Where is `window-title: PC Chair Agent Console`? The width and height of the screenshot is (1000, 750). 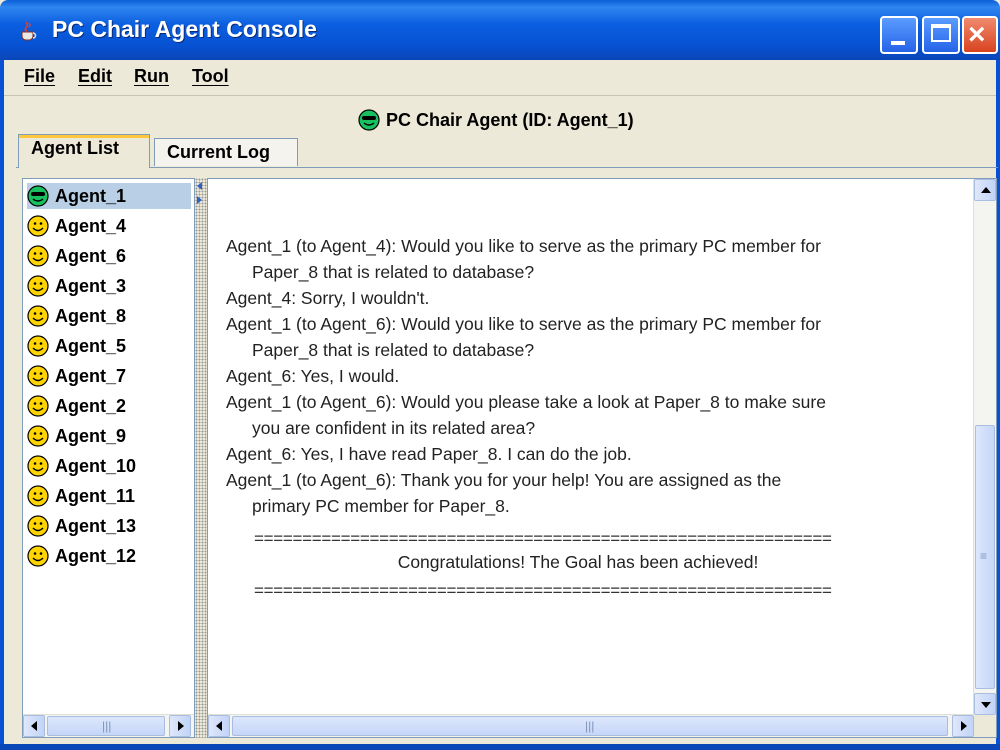 window-title: PC Chair Agent Console is located at coordinates (184, 29).